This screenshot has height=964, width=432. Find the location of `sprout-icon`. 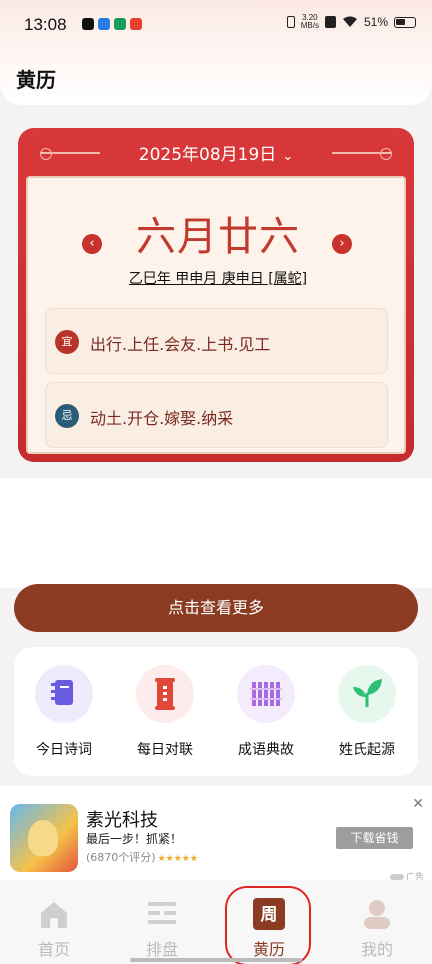

sprout-icon is located at coordinates (367, 694).